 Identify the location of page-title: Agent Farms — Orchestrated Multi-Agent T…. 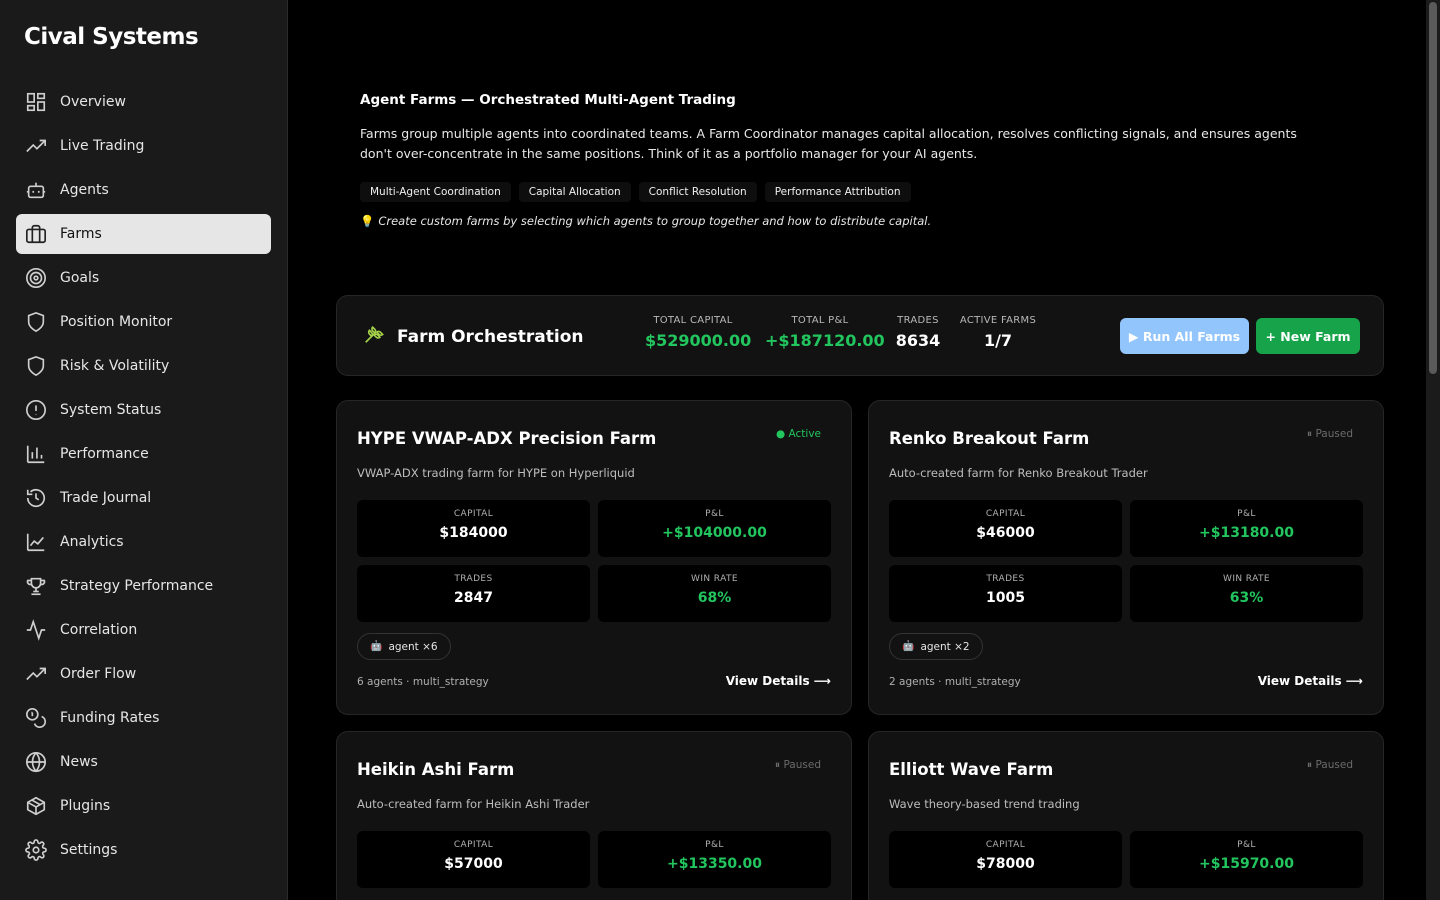
(548, 100).